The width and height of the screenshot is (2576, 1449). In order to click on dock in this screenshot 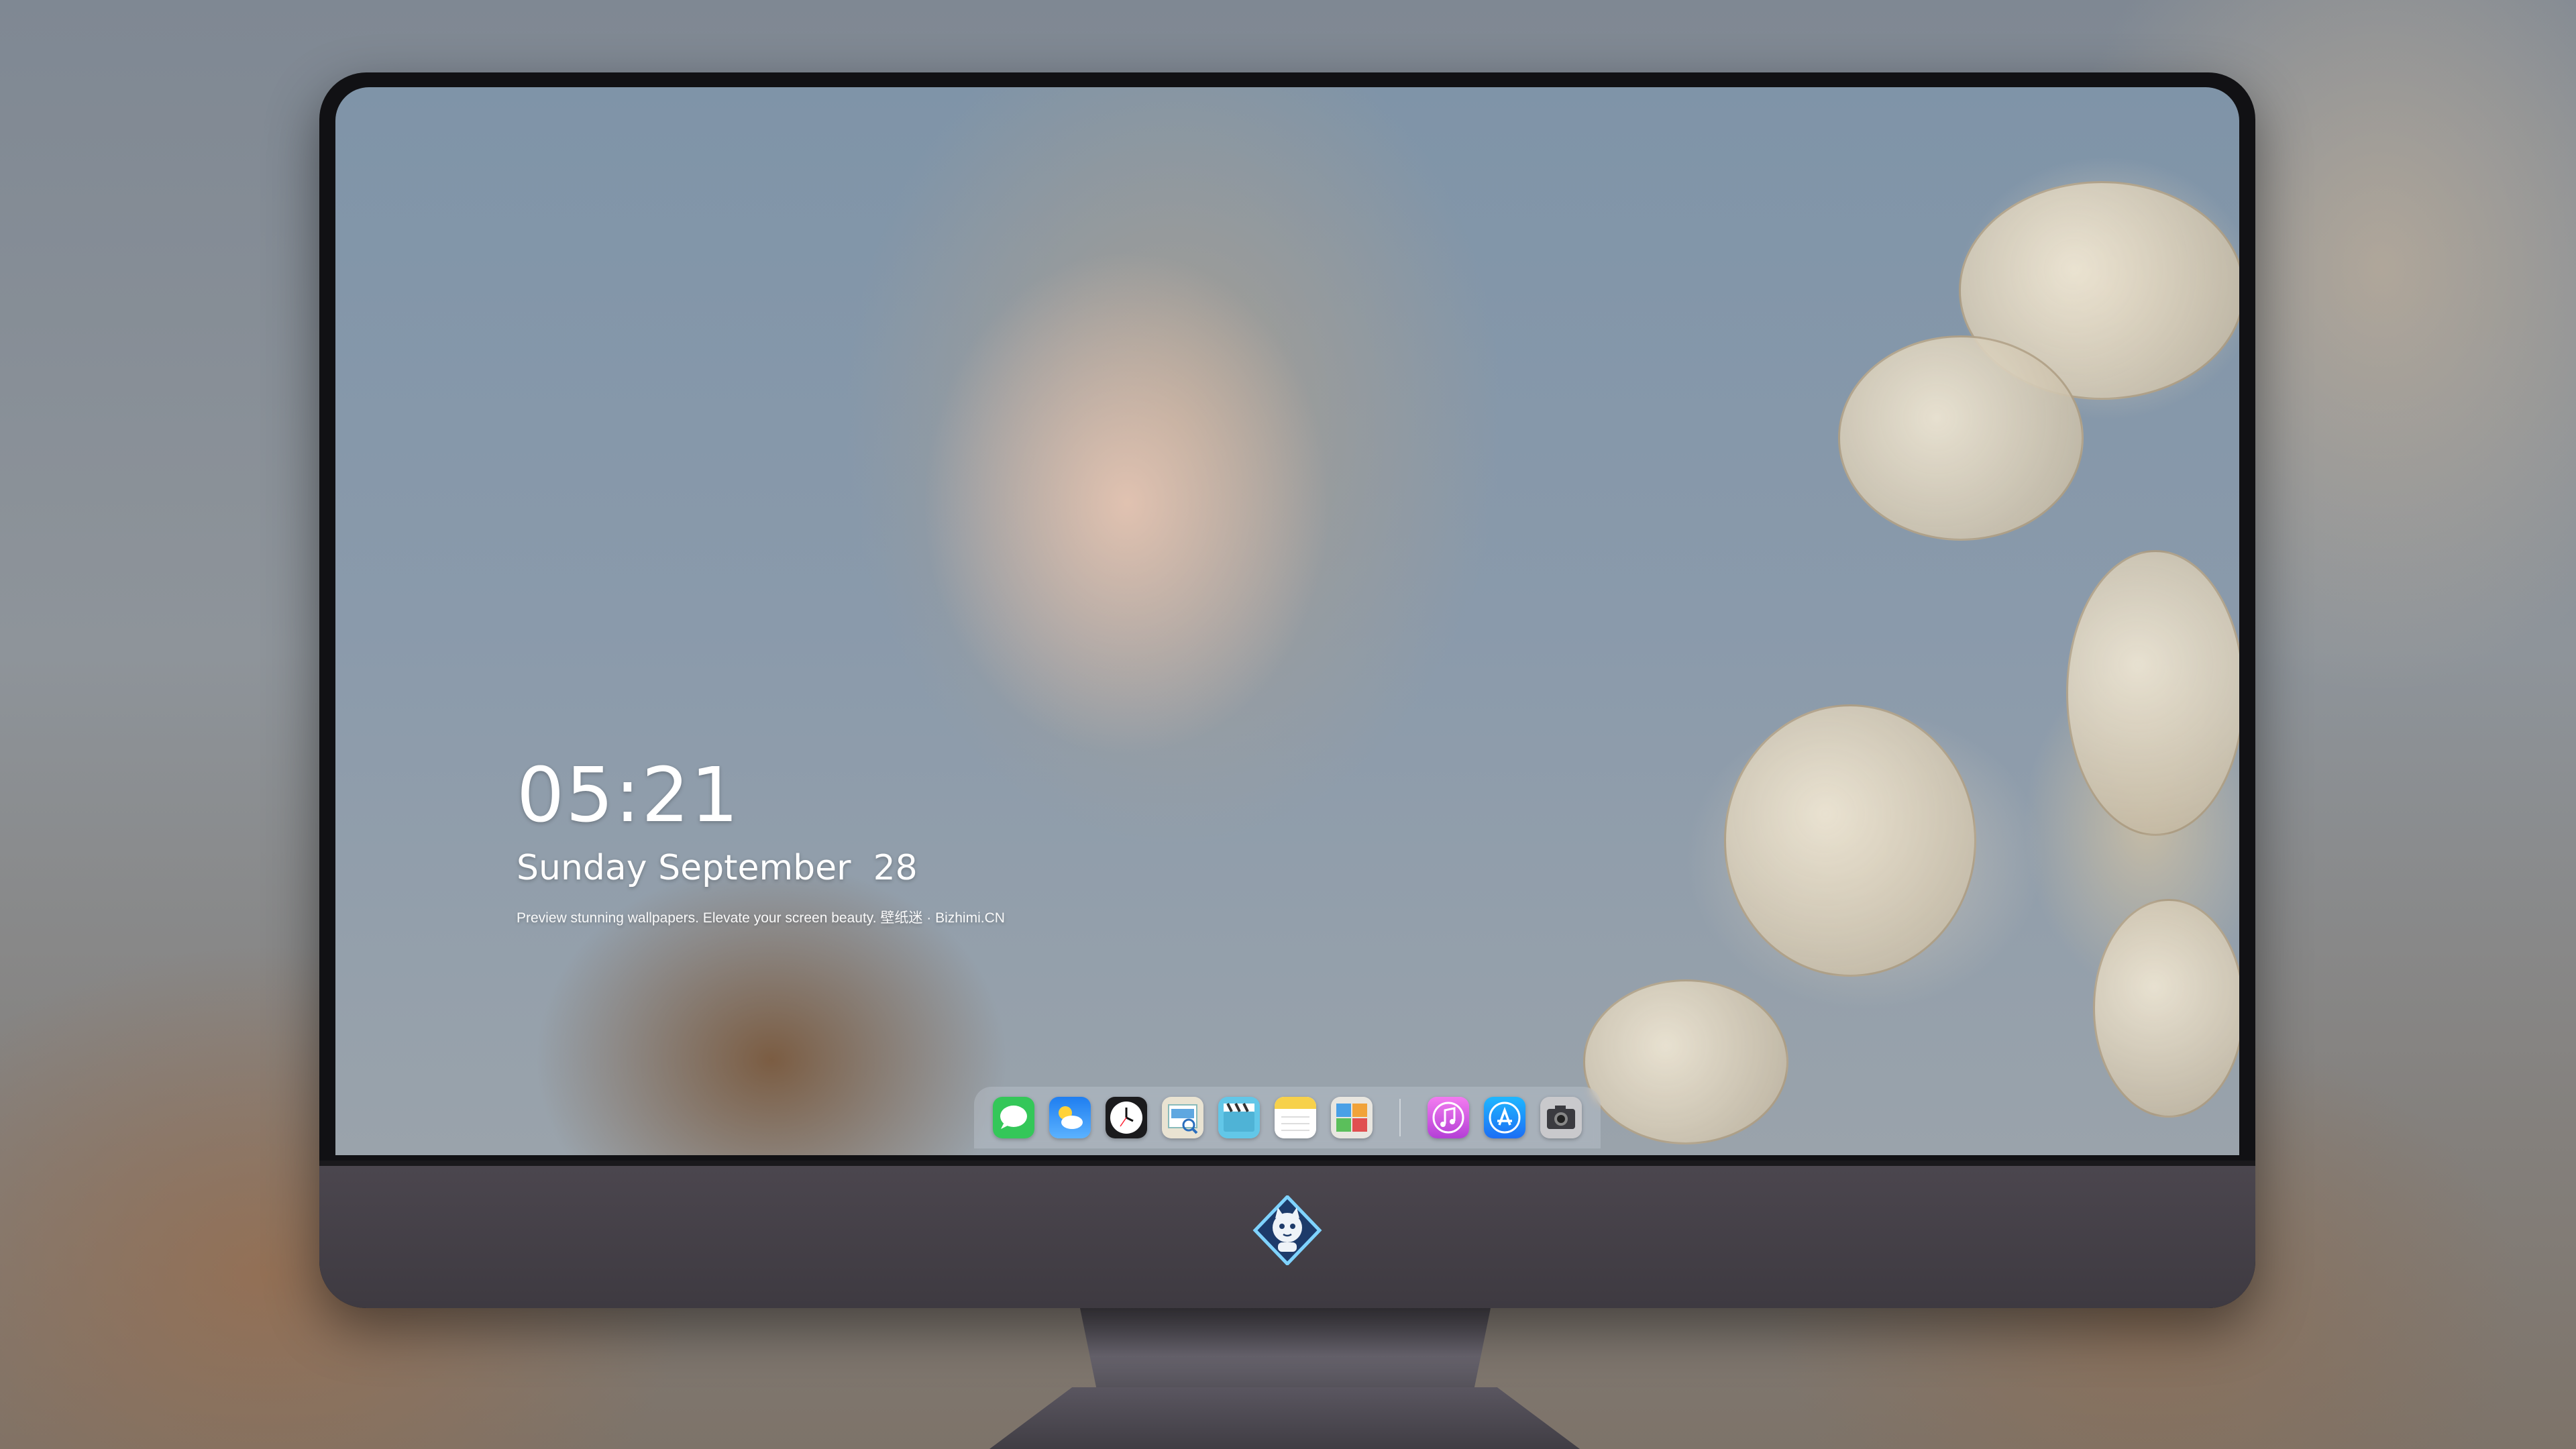, I will do `click(1287, 1117)`.